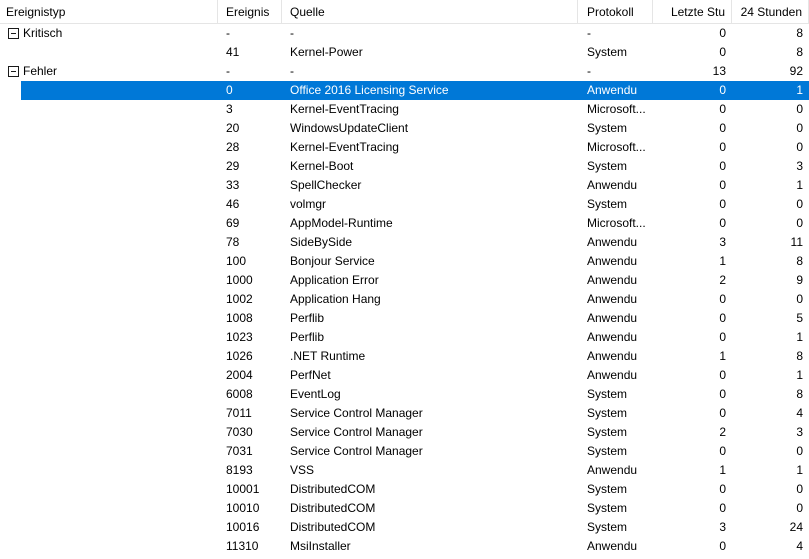  What do you see at coordinates (332, 261) in the screenshot?
I see `source-cell: Bonjour Service` at bounding box center [332, 261].